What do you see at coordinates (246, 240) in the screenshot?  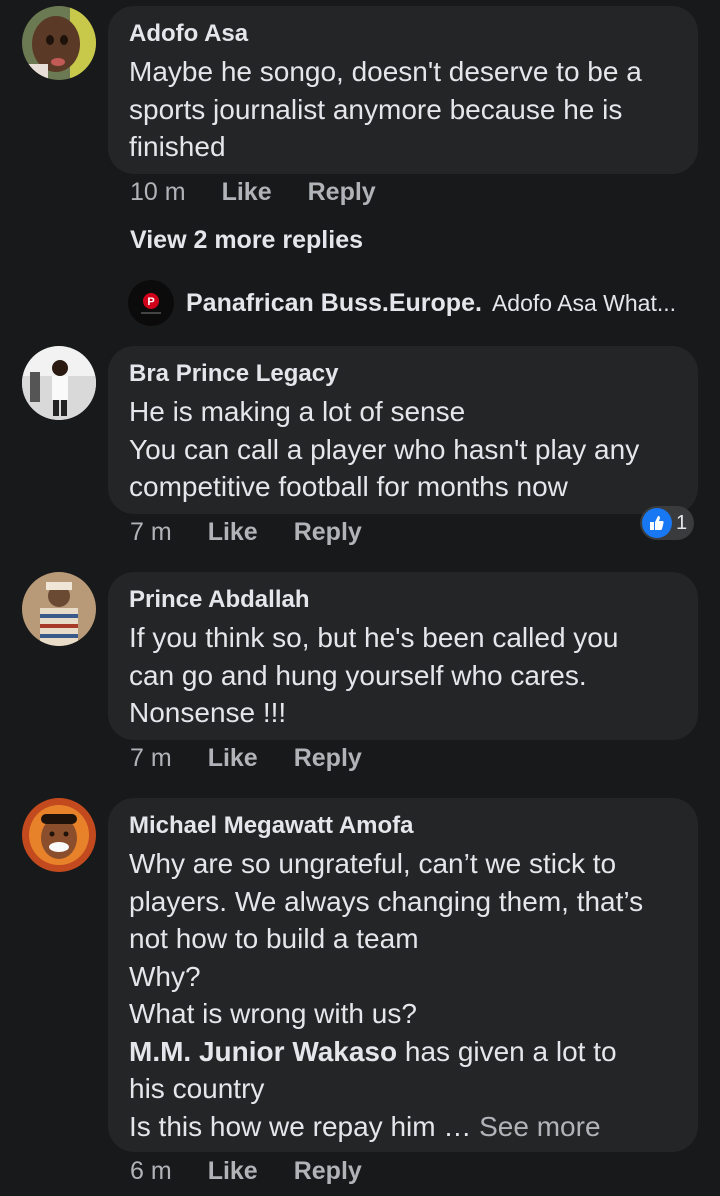 I see `view-more-replies-link: View 2 more replies` at bounding box center [246, 240].